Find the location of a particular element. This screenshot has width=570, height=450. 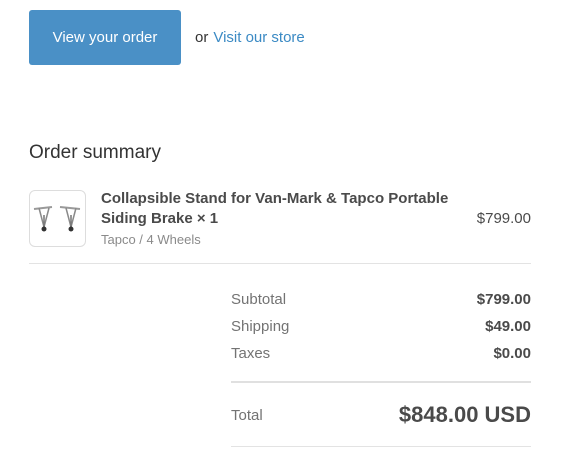

product-price: $799.00 is located at coordinates (503, 218).